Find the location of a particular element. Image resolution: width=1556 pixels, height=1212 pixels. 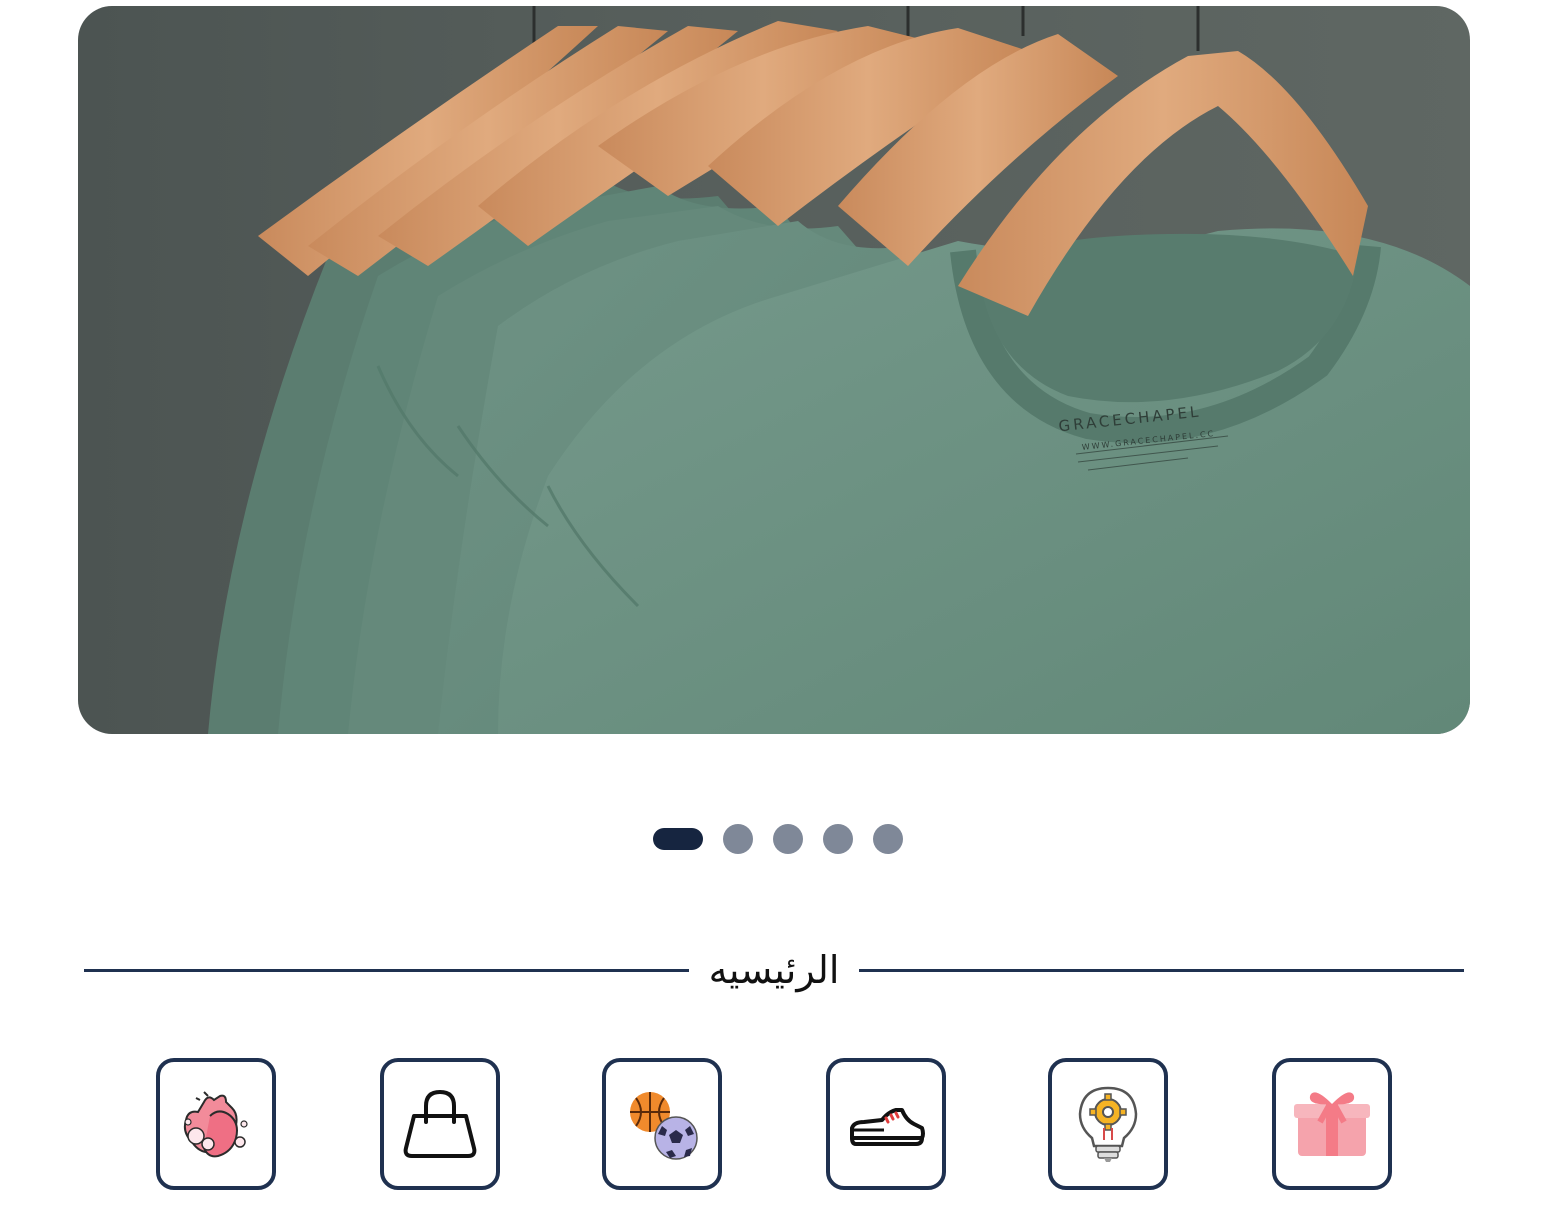

category-ideas is located at coordinates (1108, 1124).